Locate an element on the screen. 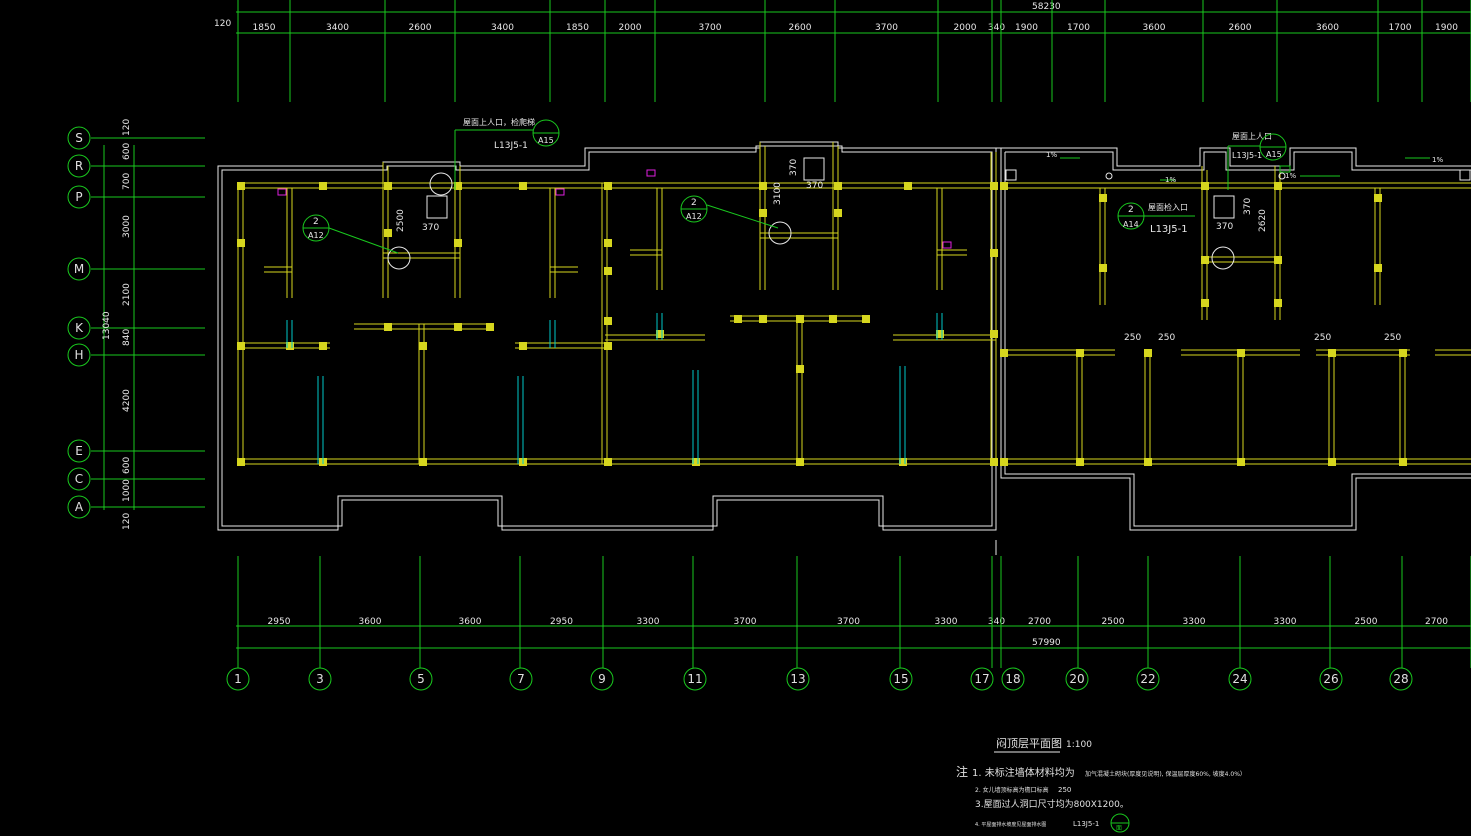  top-dim-value: 3400 is located at coordinates (337, 28).